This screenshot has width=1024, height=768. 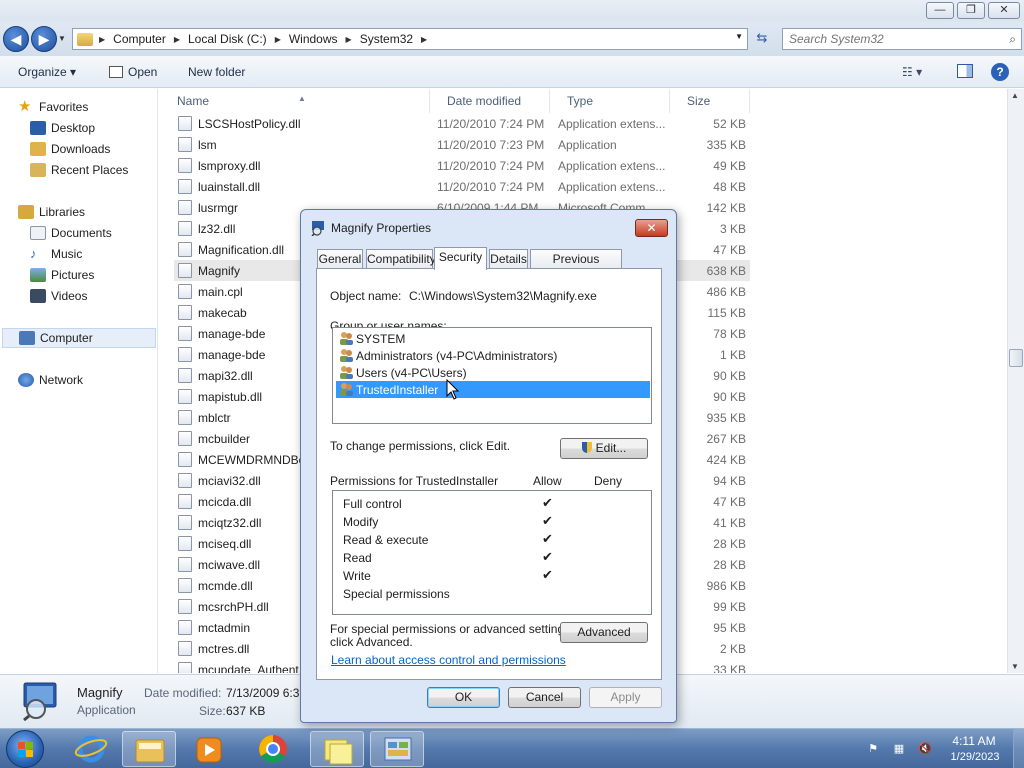 What do you see at coordinates (91, 749) in the screenshot?
I see `taskbar-internet-explorer` at bounding box center [91, 749].